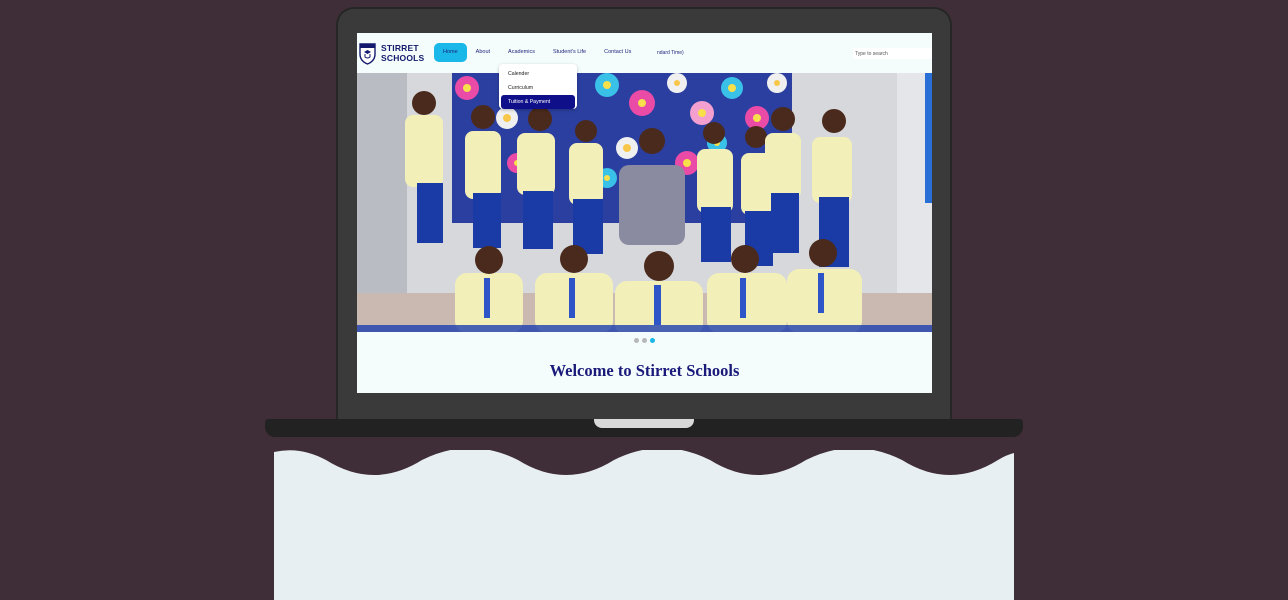 The image size is (1288, 600). I want to click on nav-students-life: Student's Life, so click(569, 52).